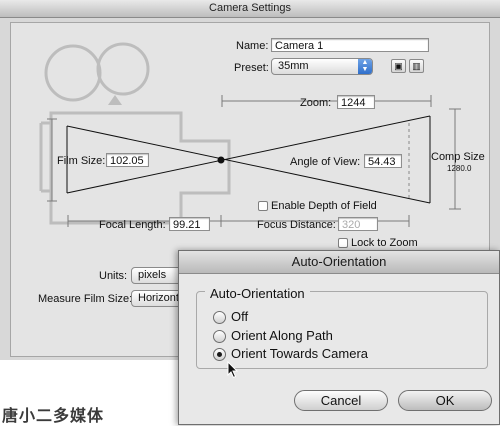  What do you see at coordinates (365, 66) in the screenshot?
I see `popup-arrows-icon: ▲ ▼` at bounding box center [365, 66].